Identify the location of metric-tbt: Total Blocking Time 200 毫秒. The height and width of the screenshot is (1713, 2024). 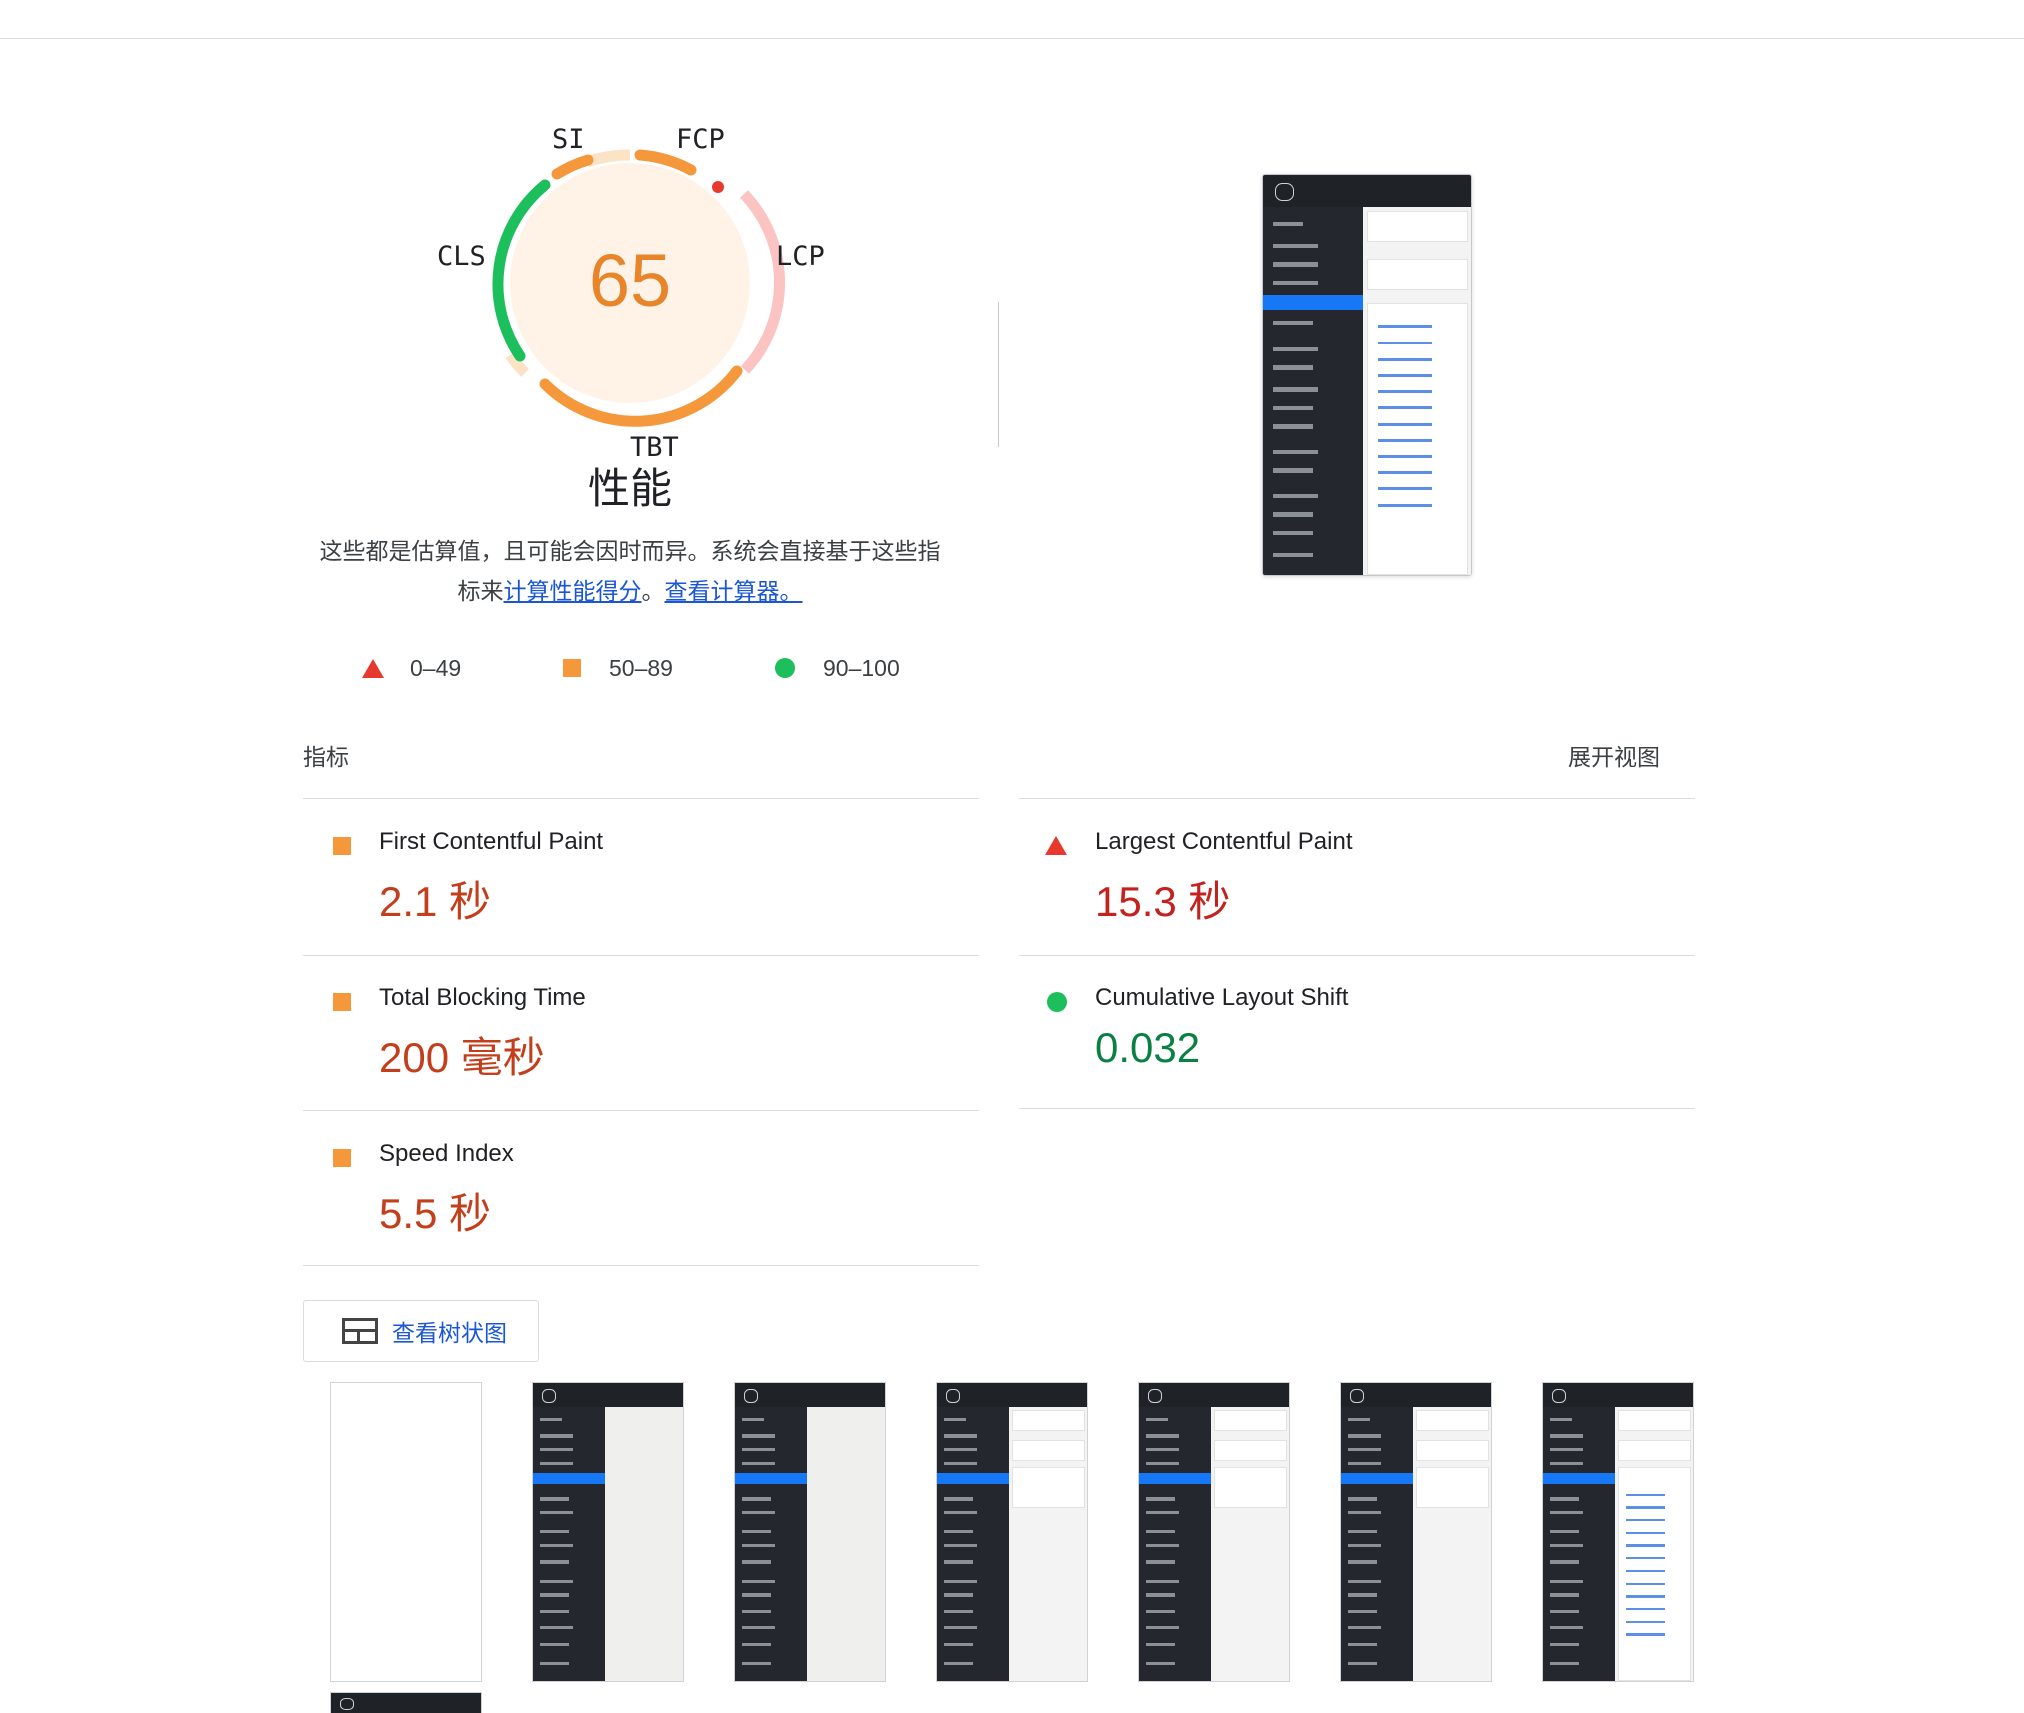
(641, 1034).